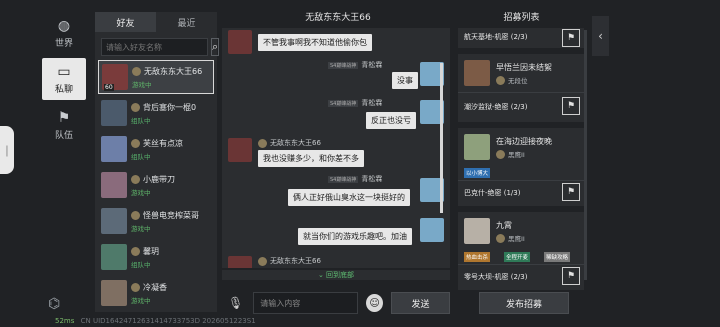  Describe the element at coordinates (524, 303) in the screenshot. I see `publish-recruit-button: 发布招募` at that location.